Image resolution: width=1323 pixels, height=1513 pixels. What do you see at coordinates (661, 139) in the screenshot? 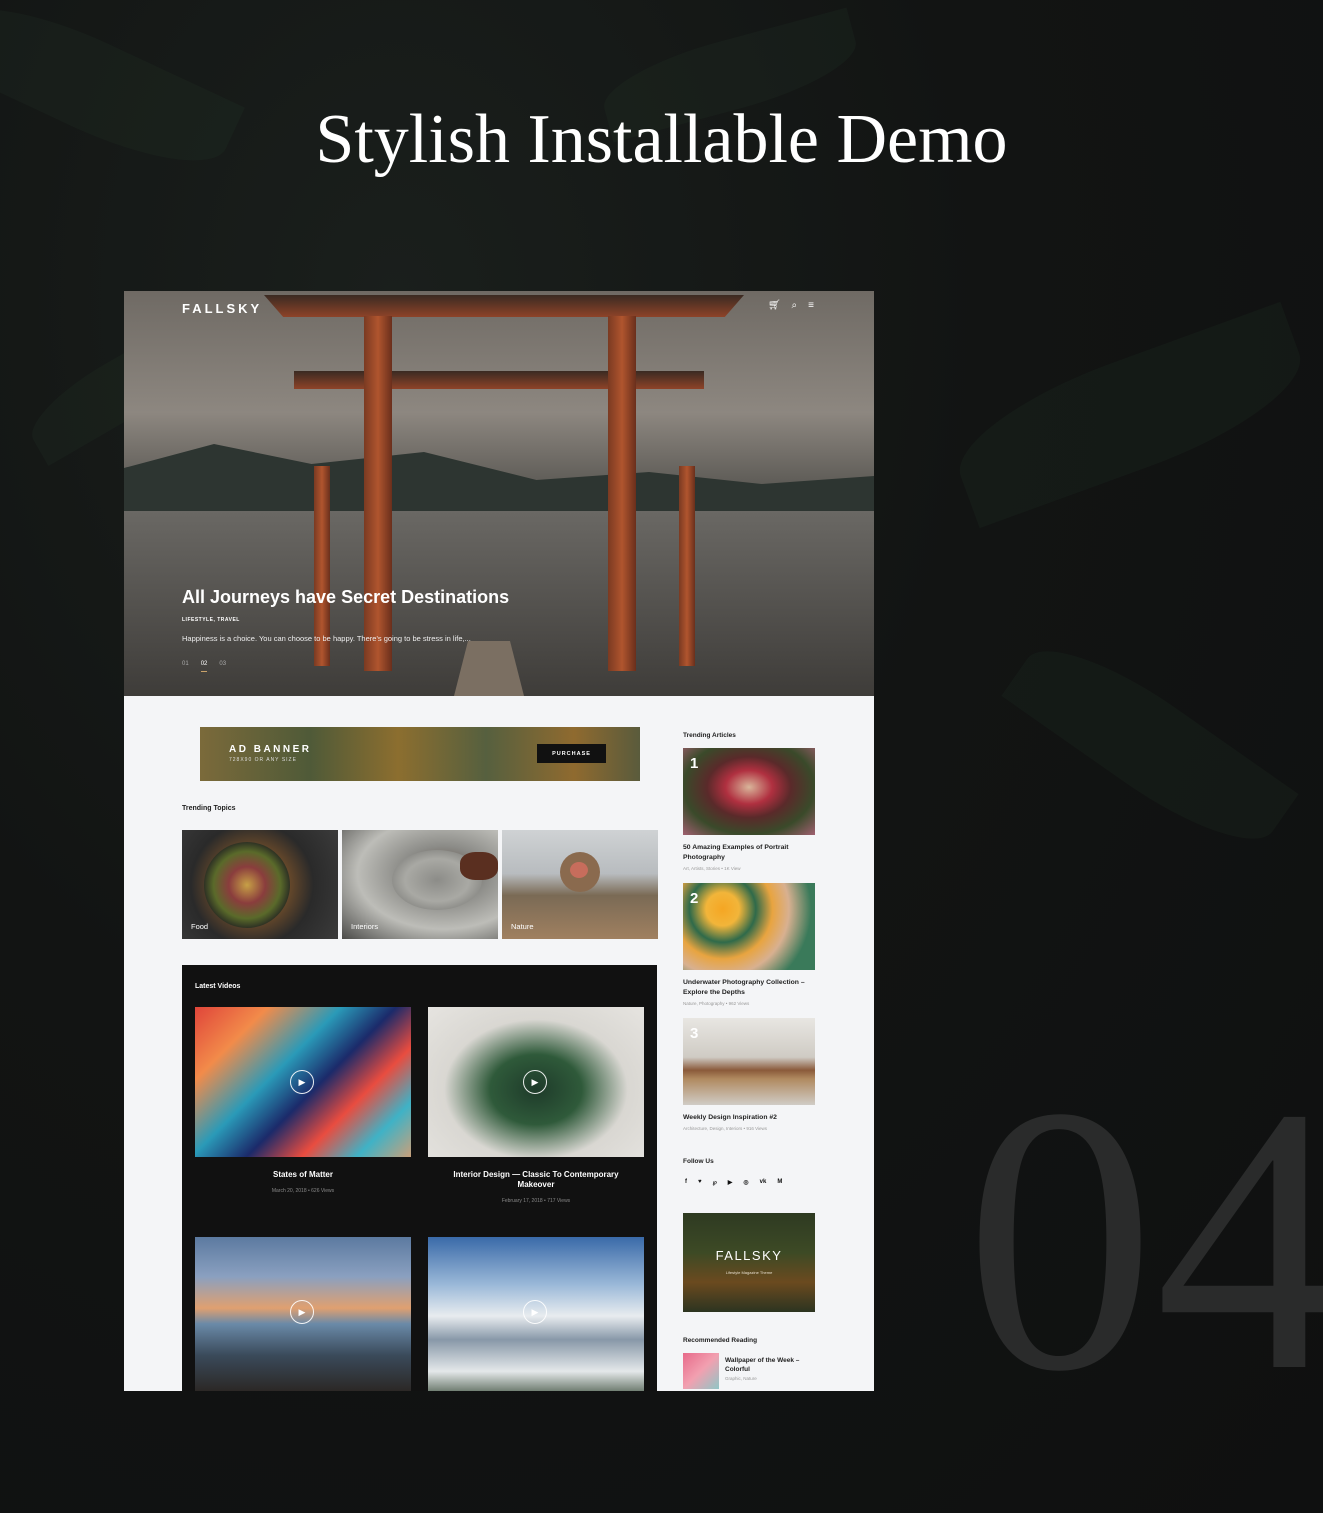
I see `page-headline: Stylish Installable Demo` at bounding box center [661, 139].